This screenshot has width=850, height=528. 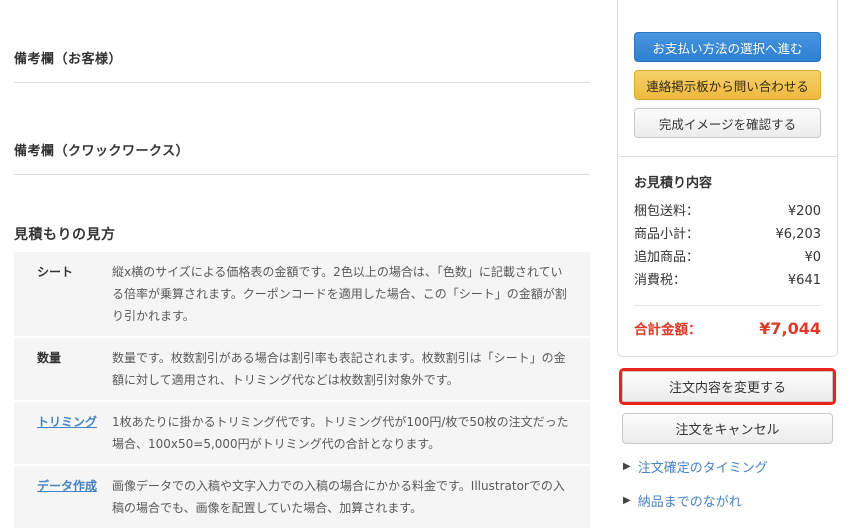 I want to click on estimate-row-tax: 消費税： ¥641, so click(x=727, y=280).